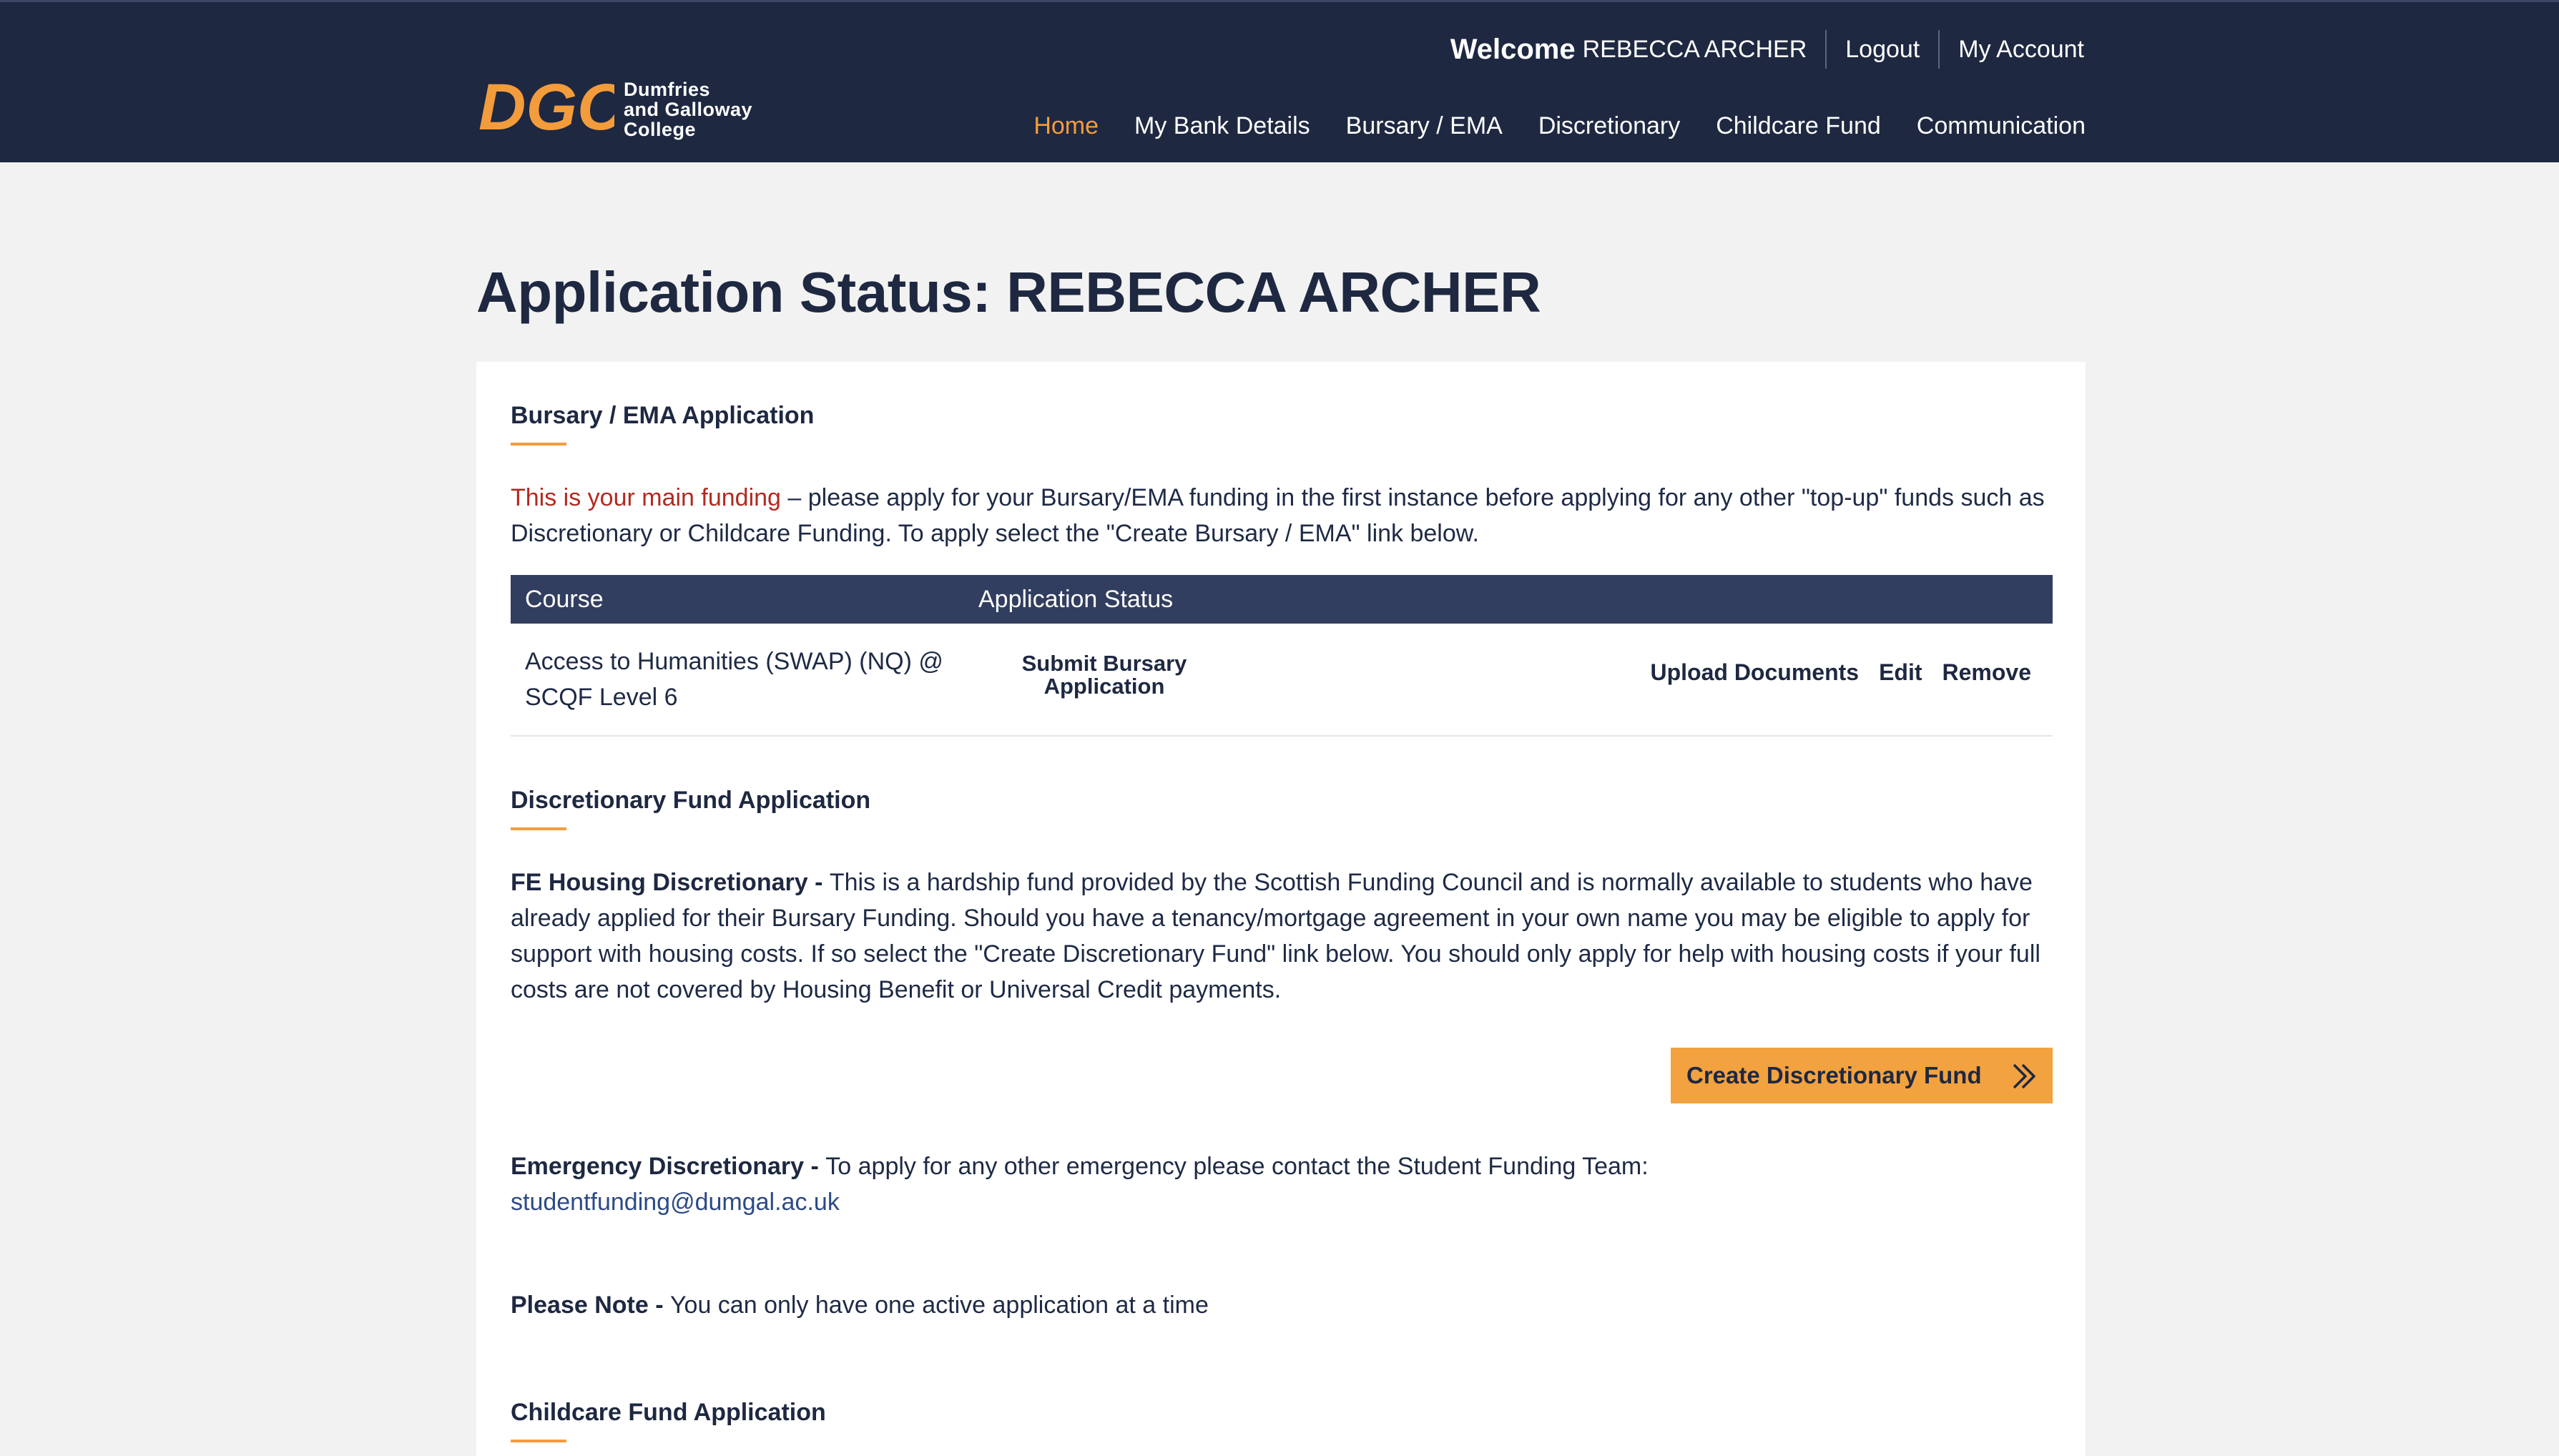  I want to click on edit-link: Edit, so click(1900, 672).